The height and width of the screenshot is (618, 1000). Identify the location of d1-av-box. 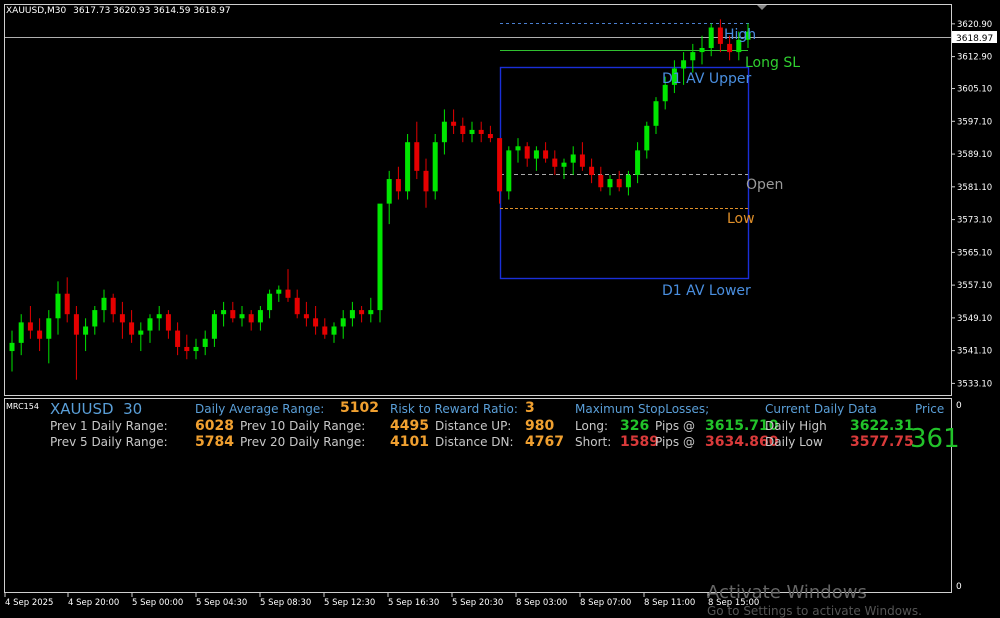
(624, 173).